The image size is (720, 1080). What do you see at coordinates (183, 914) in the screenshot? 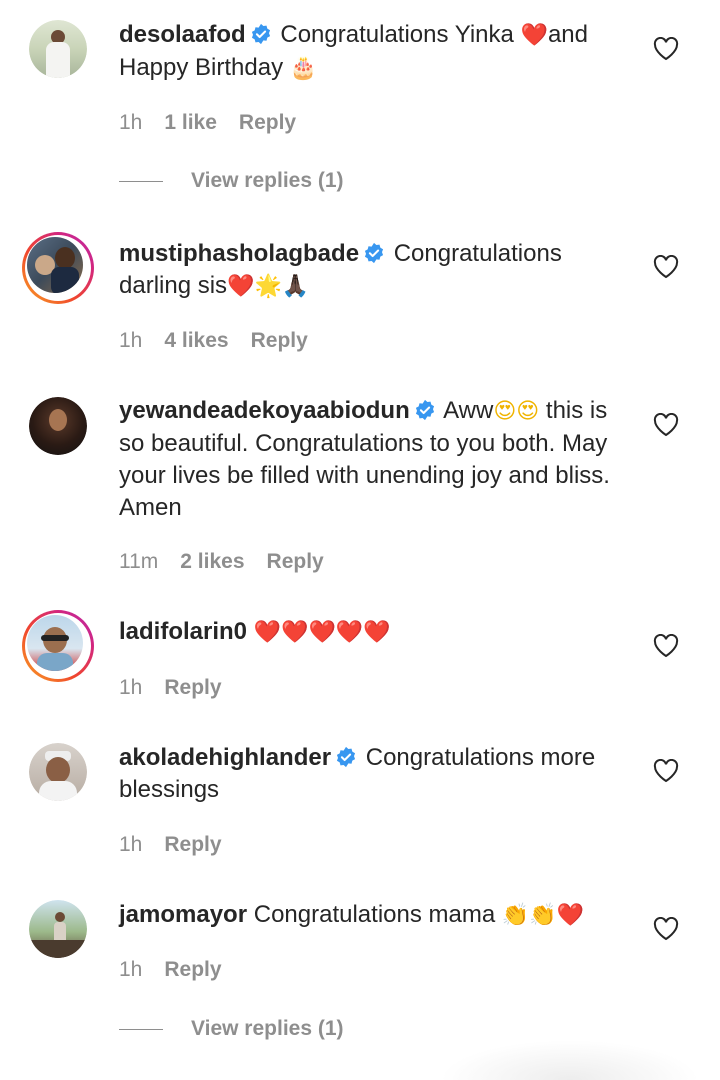
I see `username: jamomayor` at bounding box center [183, 914].